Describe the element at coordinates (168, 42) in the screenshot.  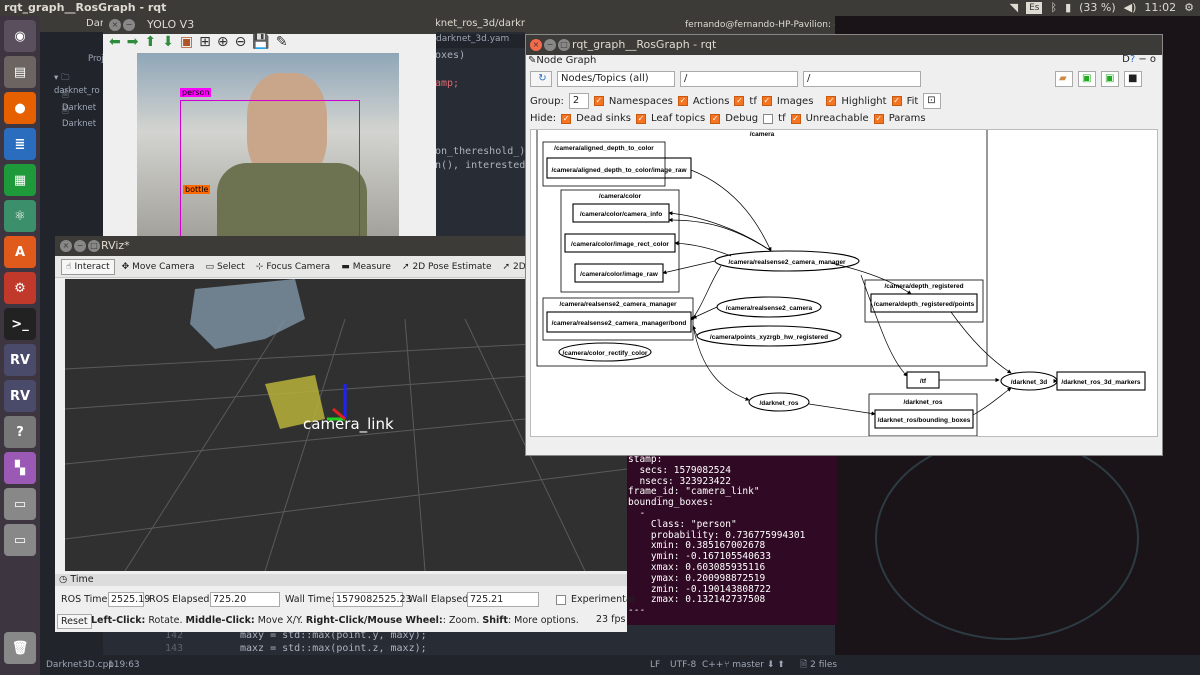
I see `down-icon: ⬇` at that location.